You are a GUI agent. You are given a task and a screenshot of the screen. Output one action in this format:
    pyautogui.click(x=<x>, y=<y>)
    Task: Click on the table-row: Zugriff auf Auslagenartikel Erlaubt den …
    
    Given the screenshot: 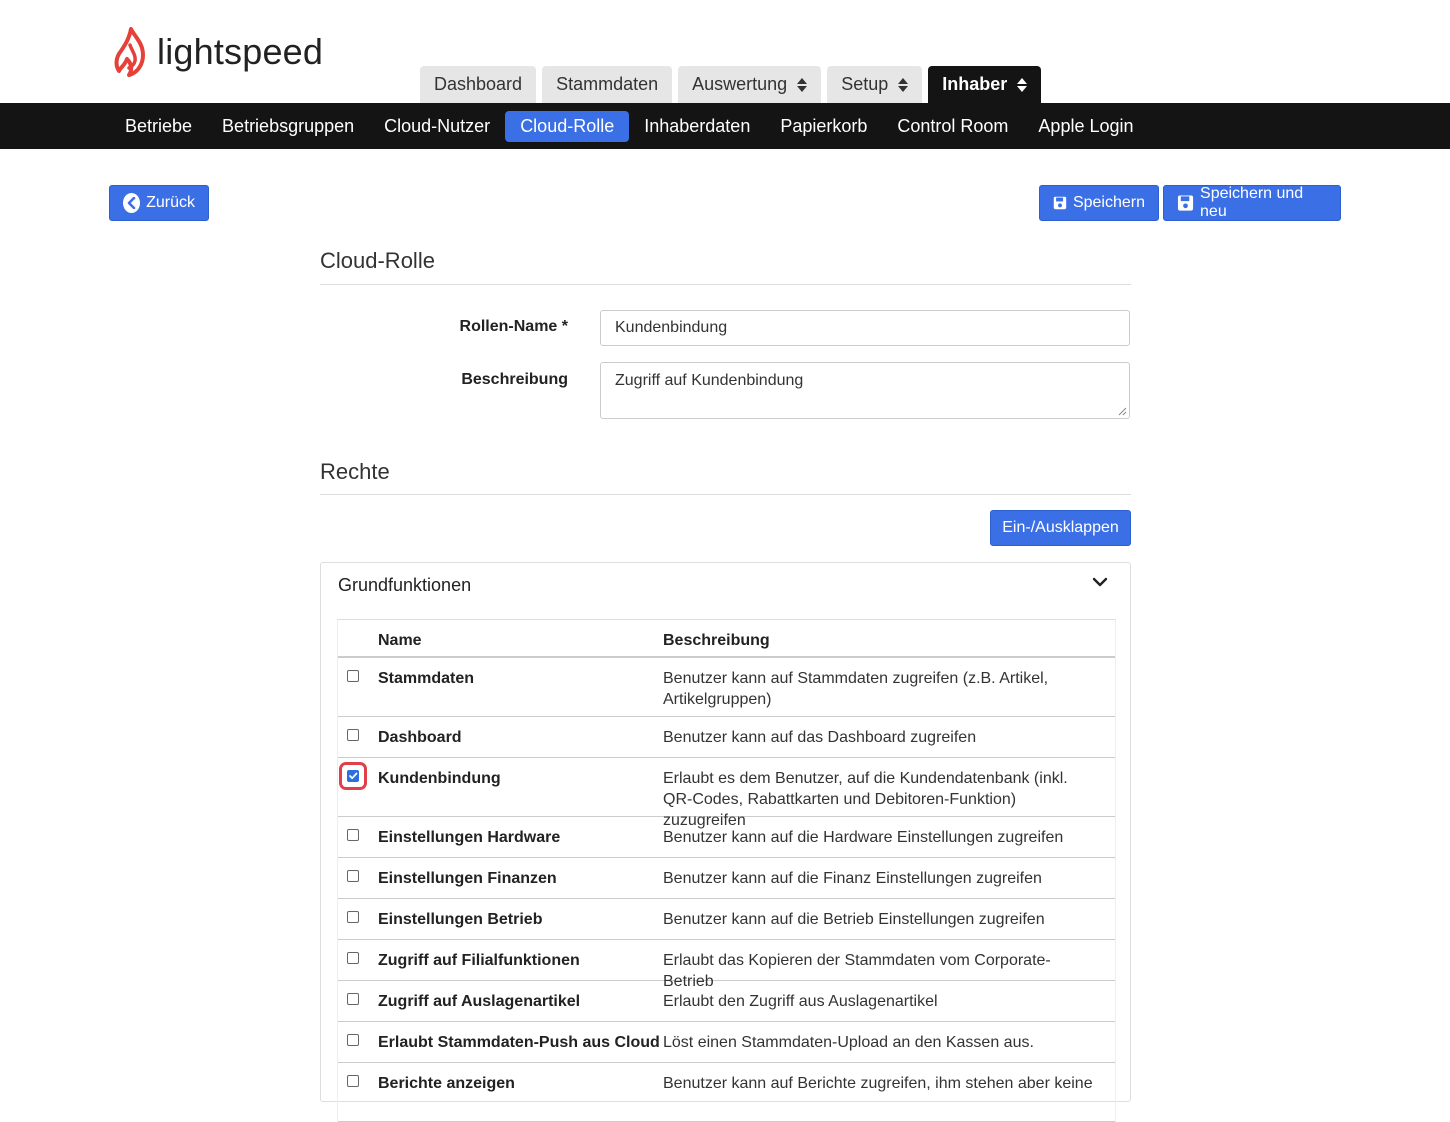 What is the action you would take?
    pyautogui.click(x=726, y=1001)
    